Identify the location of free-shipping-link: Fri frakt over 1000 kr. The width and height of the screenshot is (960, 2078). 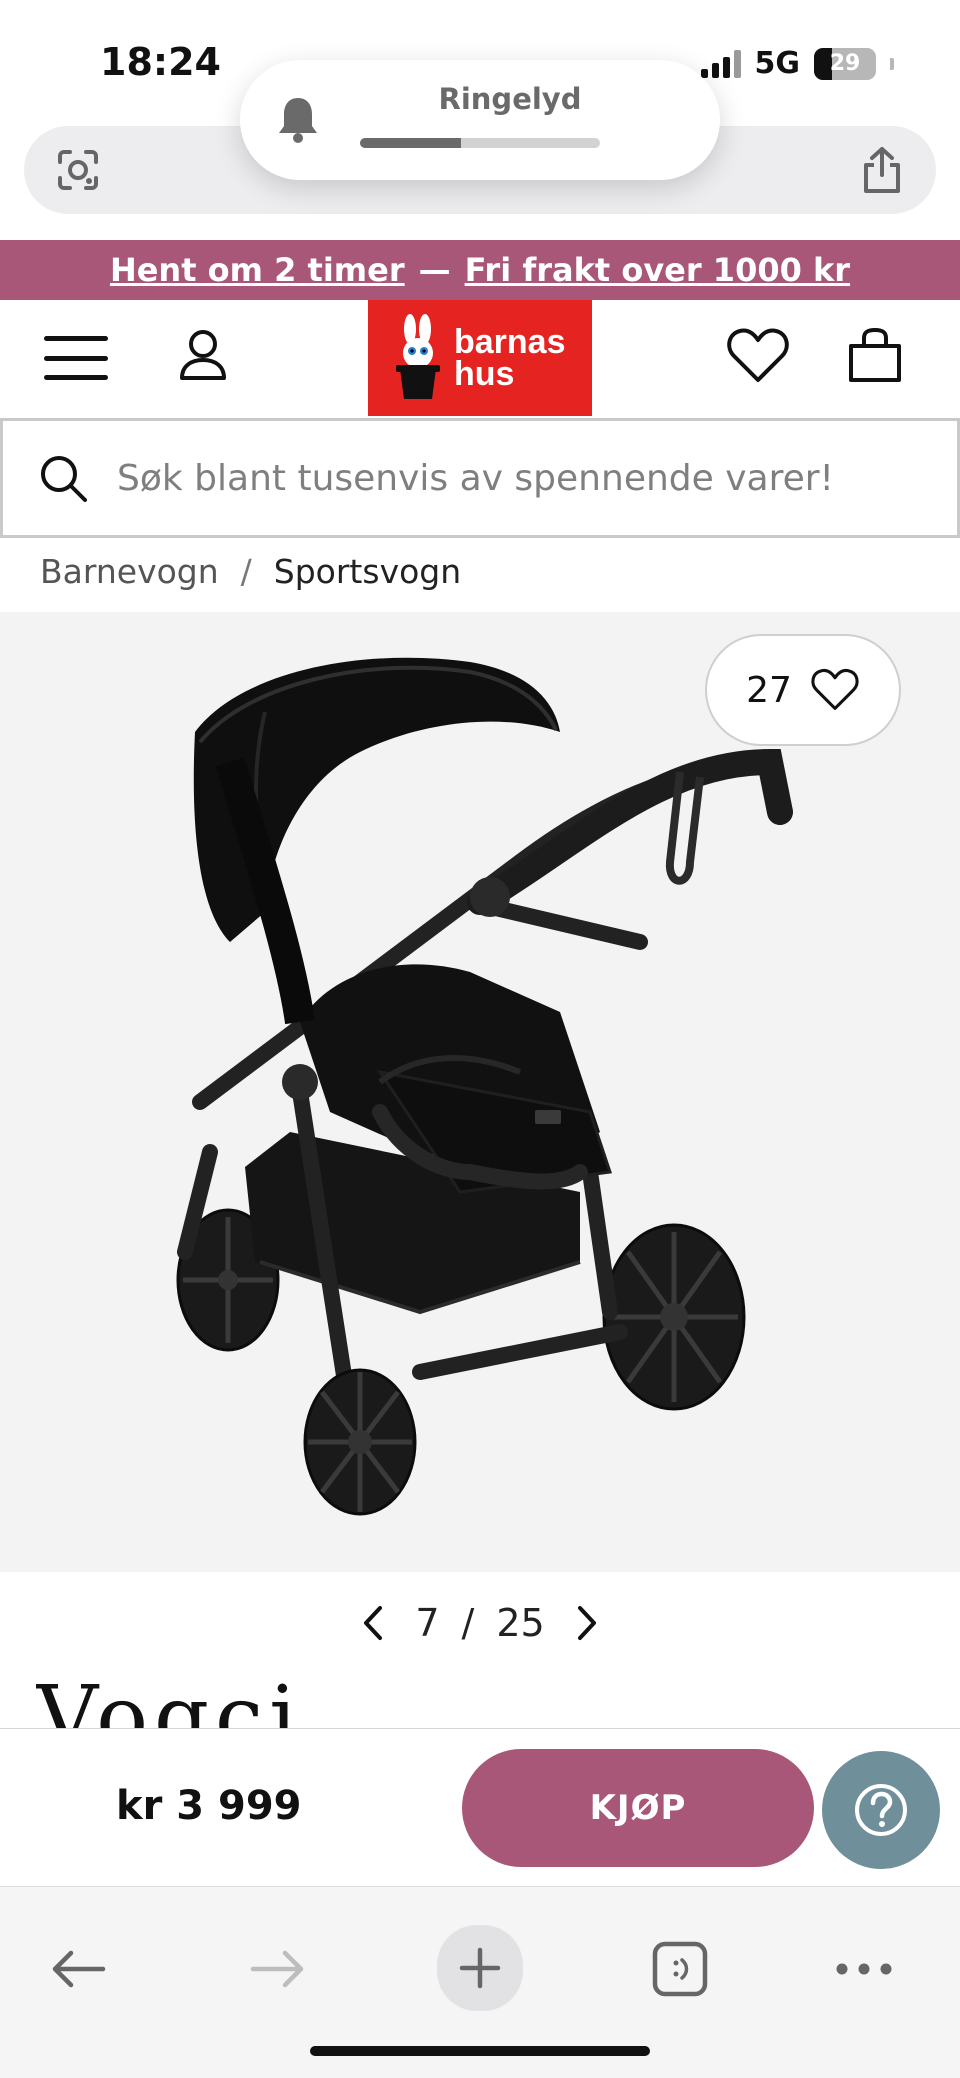
(657, 270).